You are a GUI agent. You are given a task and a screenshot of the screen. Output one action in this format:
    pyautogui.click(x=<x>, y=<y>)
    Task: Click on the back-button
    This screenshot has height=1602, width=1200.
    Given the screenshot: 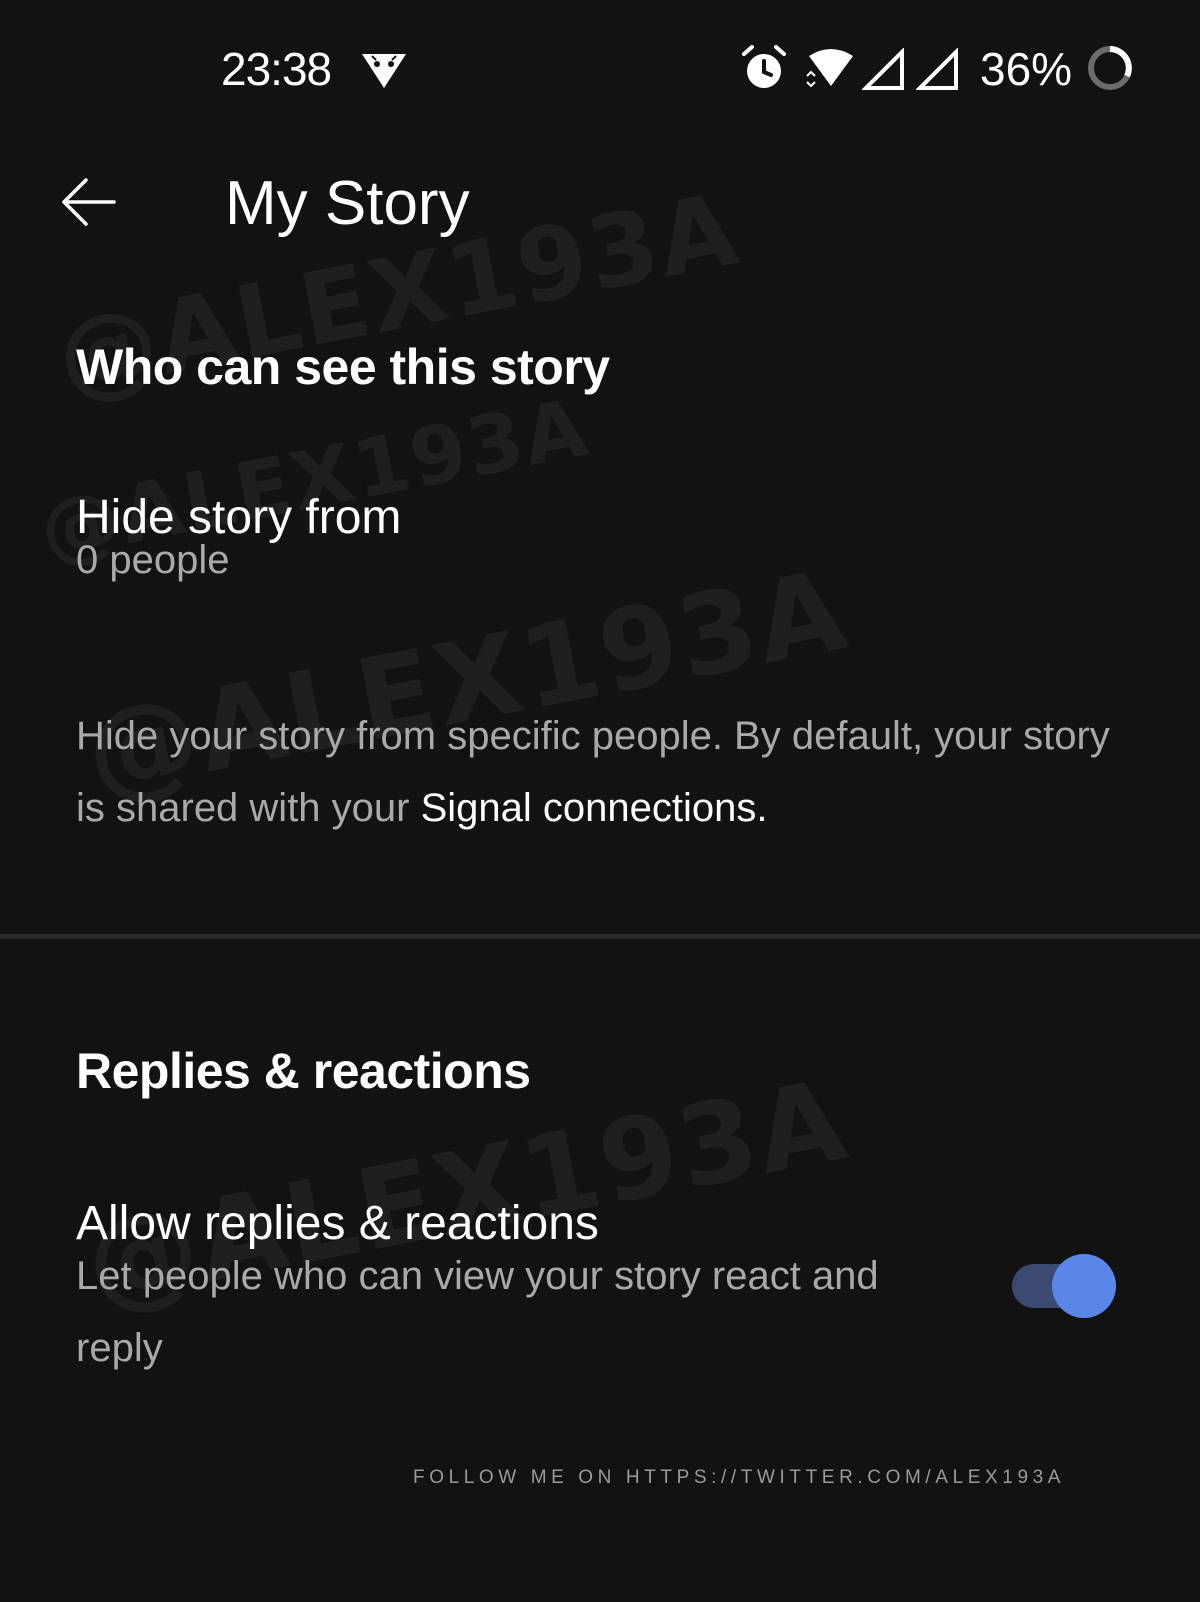 What is the action you would take?
    pyautogui.click(x=88, y=204)
    